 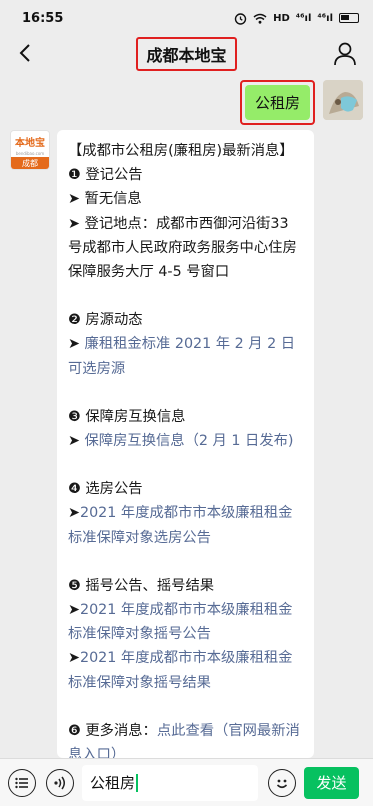 I want to click on section-text: ➤ 暂无信息, so click(x=105, y=199).